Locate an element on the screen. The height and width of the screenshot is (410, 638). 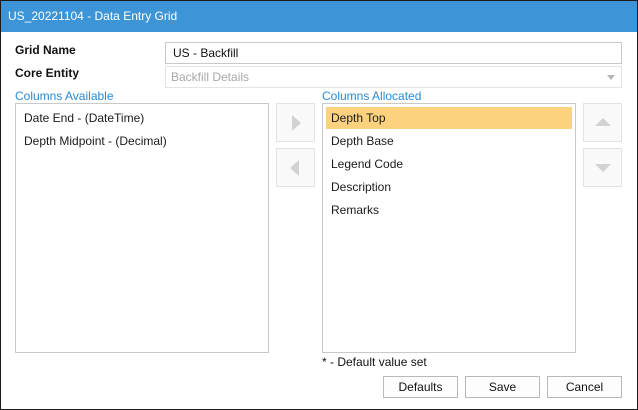
move-left-button is located at coordinates (295, 167).